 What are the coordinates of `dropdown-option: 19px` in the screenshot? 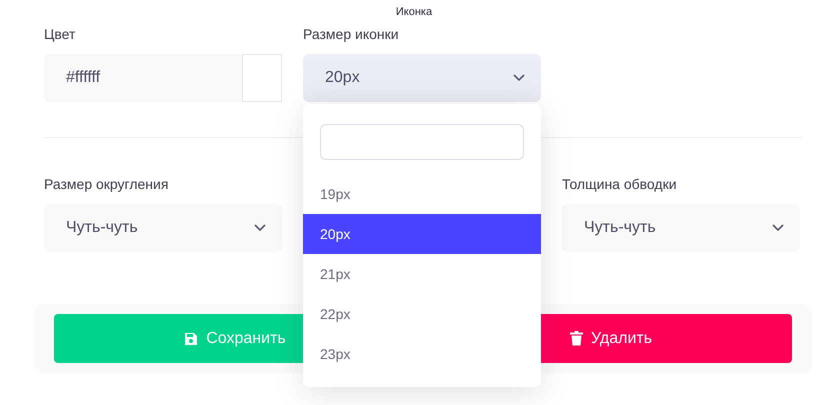 It's located at (422, 194).